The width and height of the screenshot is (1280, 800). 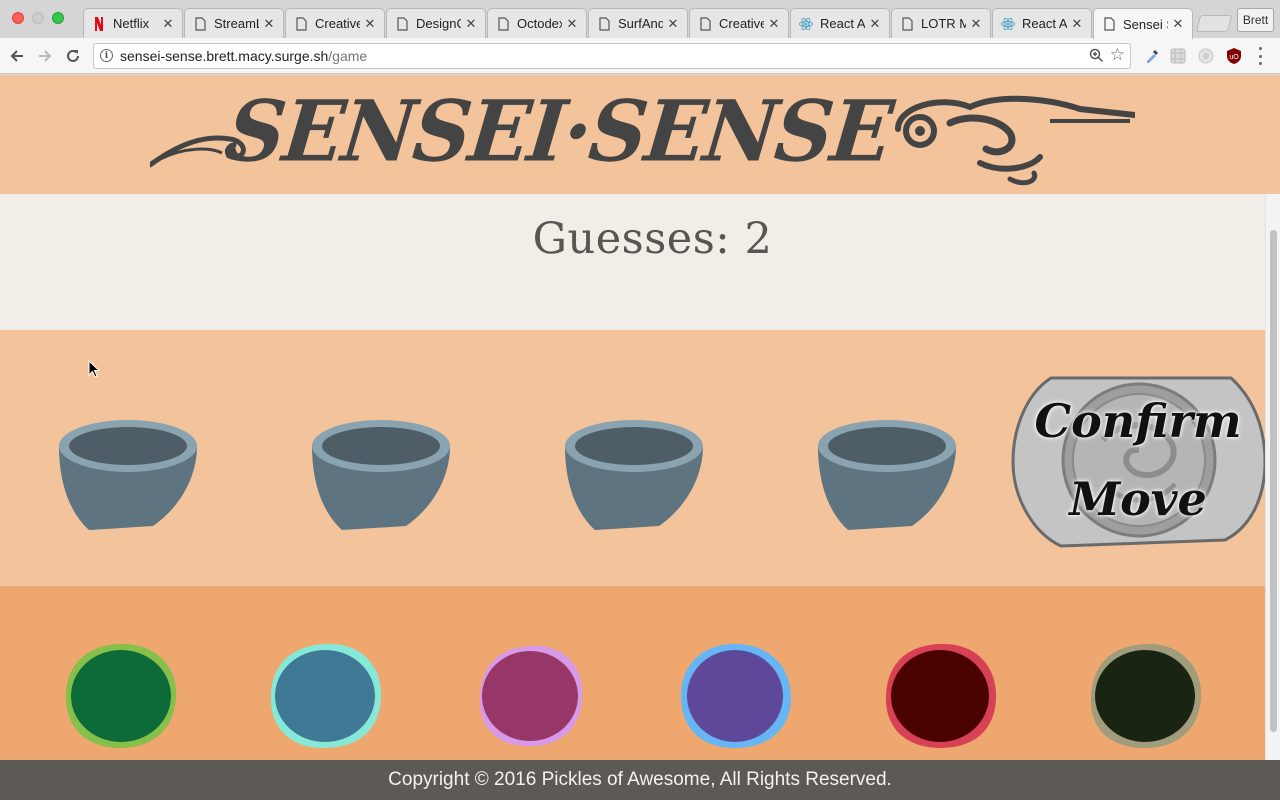 I want to click on scrollbar-thumb, so click(x=1273, y=481).